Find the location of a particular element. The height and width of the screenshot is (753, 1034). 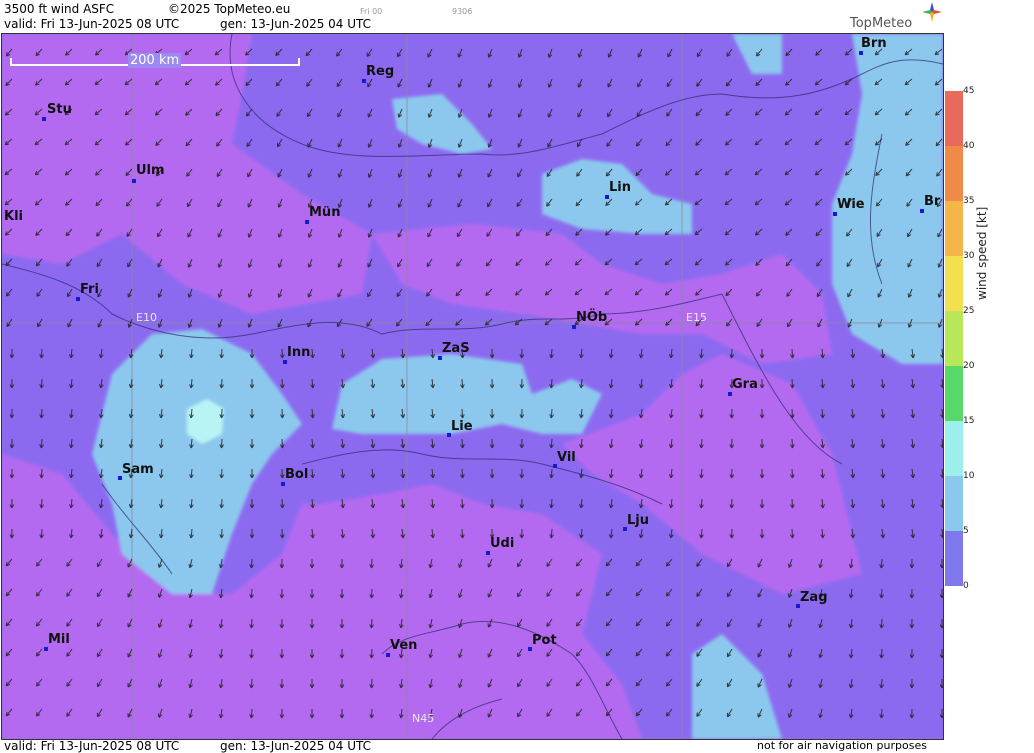

scale-bar-label: 200 km is located at coordinates (155, 60).